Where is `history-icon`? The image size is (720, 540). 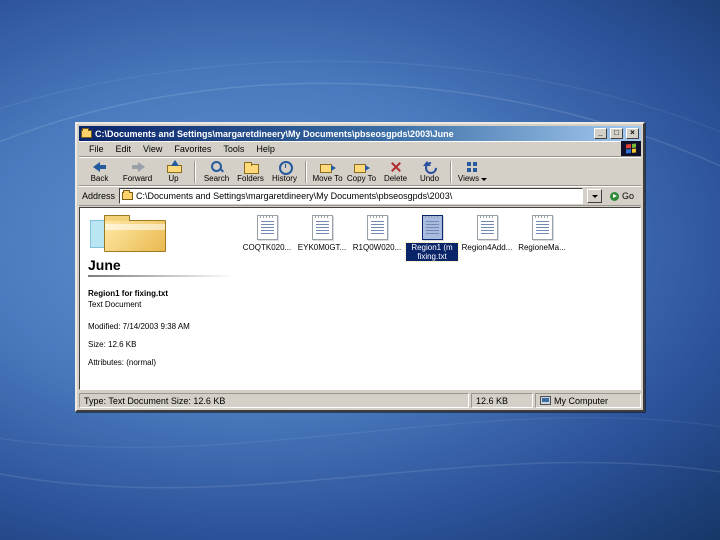 history-icon is located at coordinates (285, 167).